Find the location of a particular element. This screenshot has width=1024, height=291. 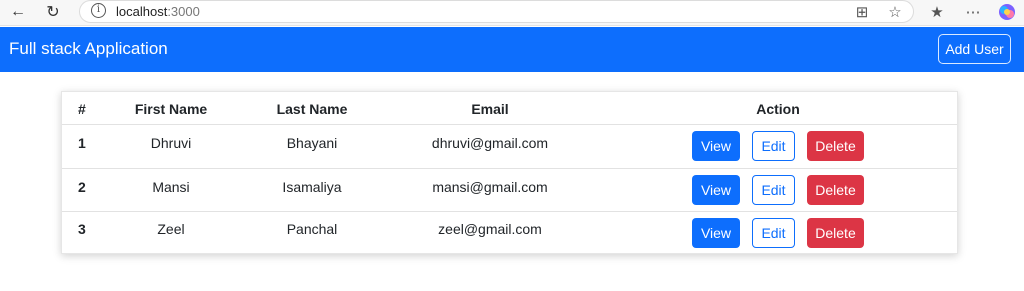

table-header-row: # First Name Last Name Email Action is located at coordinates (509, 108).